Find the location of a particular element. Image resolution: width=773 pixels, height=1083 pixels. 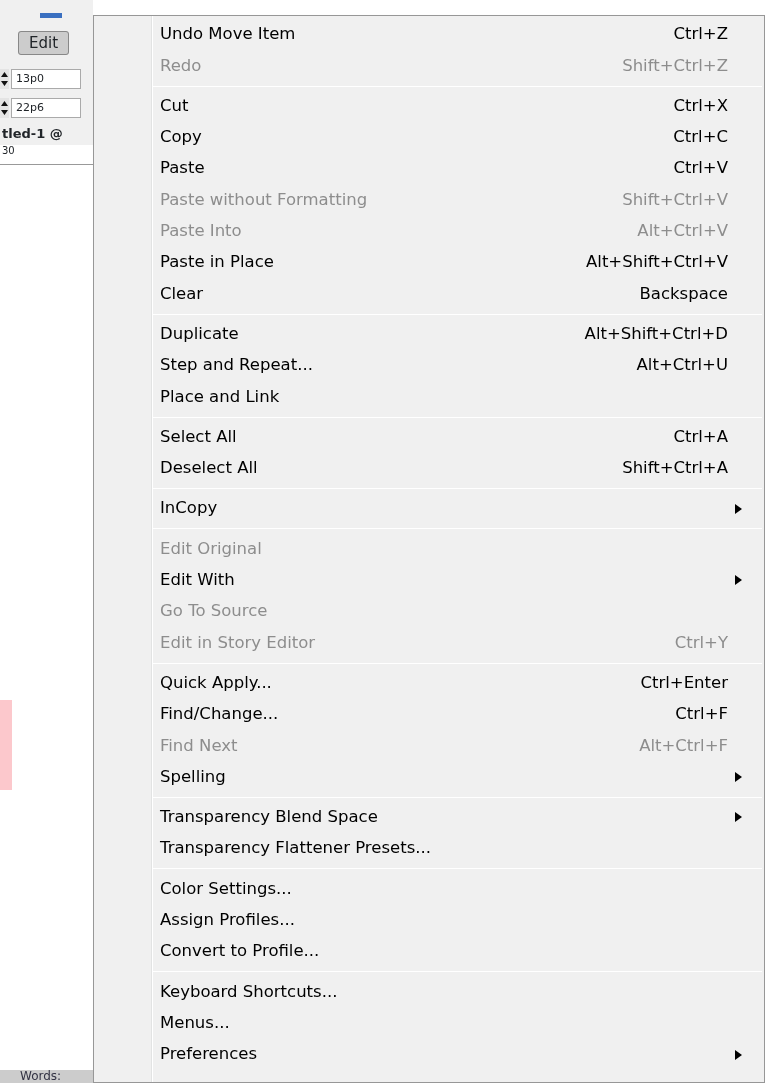

menu-item: Cut Ctrl+X is located at coordinates (429, 106).